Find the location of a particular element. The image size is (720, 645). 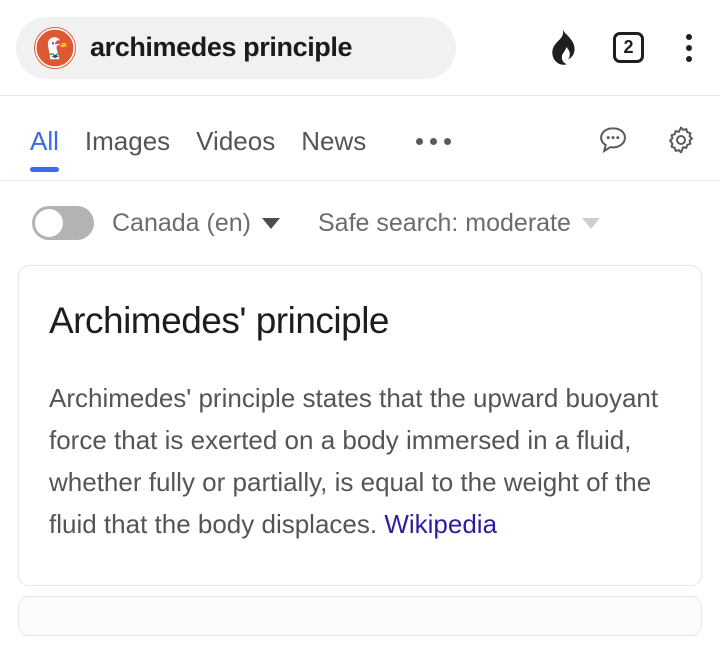

search-input: archimedes principle is located at coordinates (236, 47).